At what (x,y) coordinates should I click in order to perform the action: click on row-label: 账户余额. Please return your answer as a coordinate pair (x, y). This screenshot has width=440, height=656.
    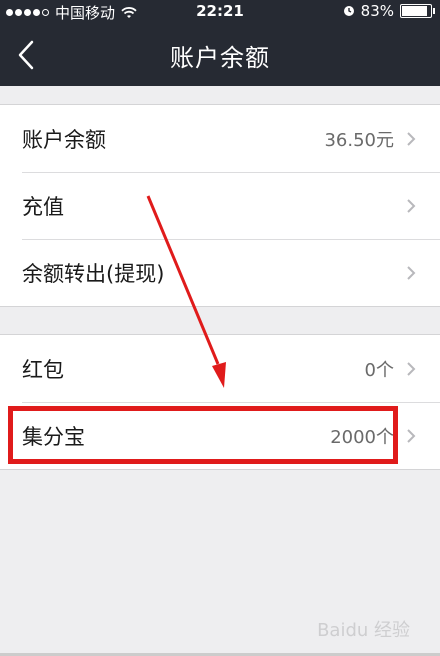
    Looking at the image, I should click on (64, 139).